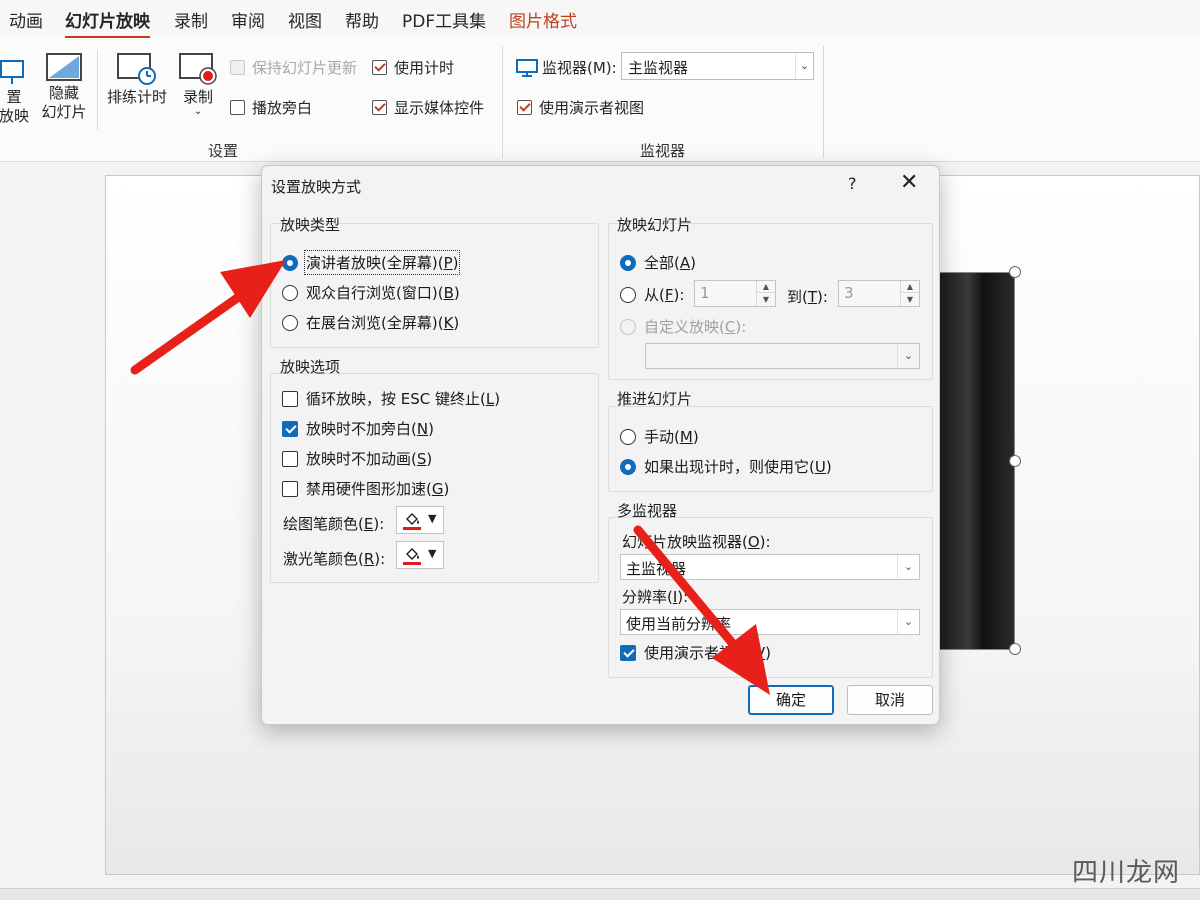 This screenshot has width=1200, height=900. I want to click on pen-color-picker: ▼, so click(420, 520).